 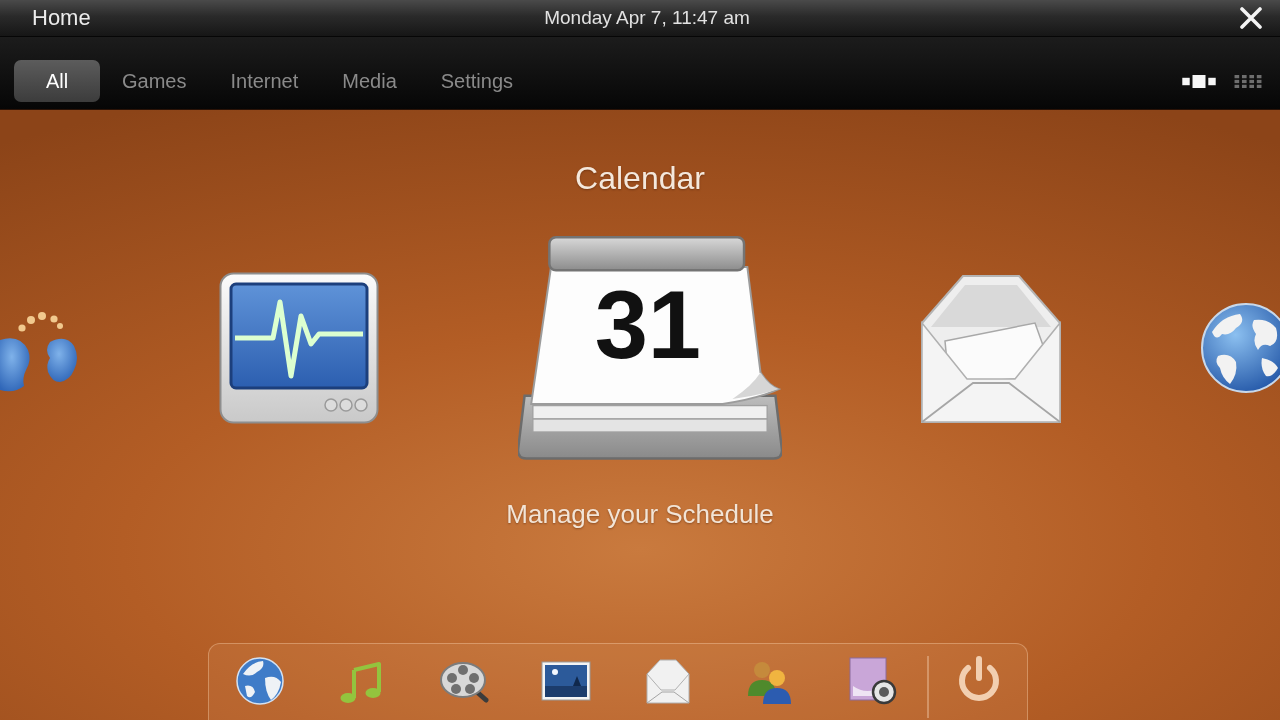 What do you see at coordinates (57, 81) in the screenshot?
I see `tab: All` at bounding box center [57, 81].